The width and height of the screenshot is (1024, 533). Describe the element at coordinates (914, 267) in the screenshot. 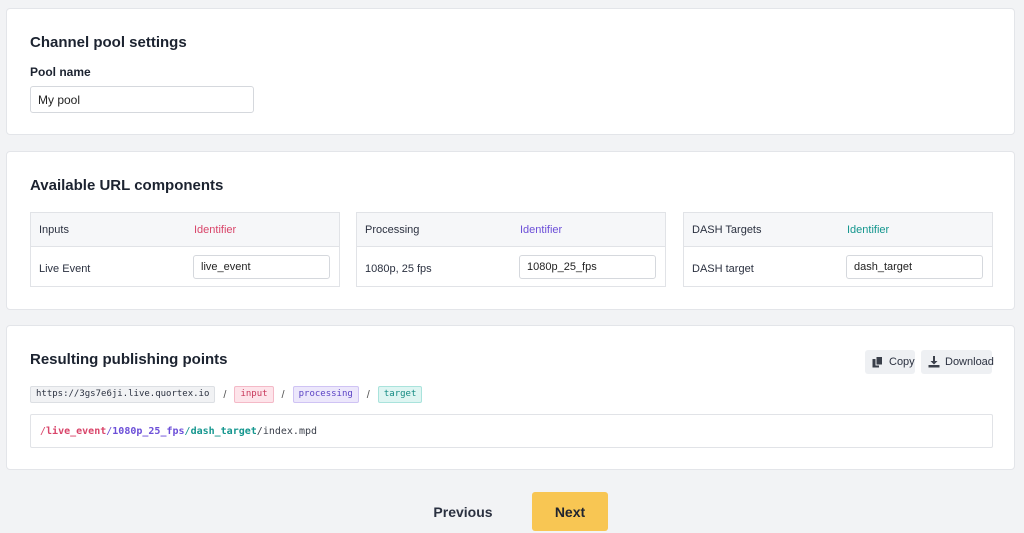

I see `dash-target-identifier-input` at that location.